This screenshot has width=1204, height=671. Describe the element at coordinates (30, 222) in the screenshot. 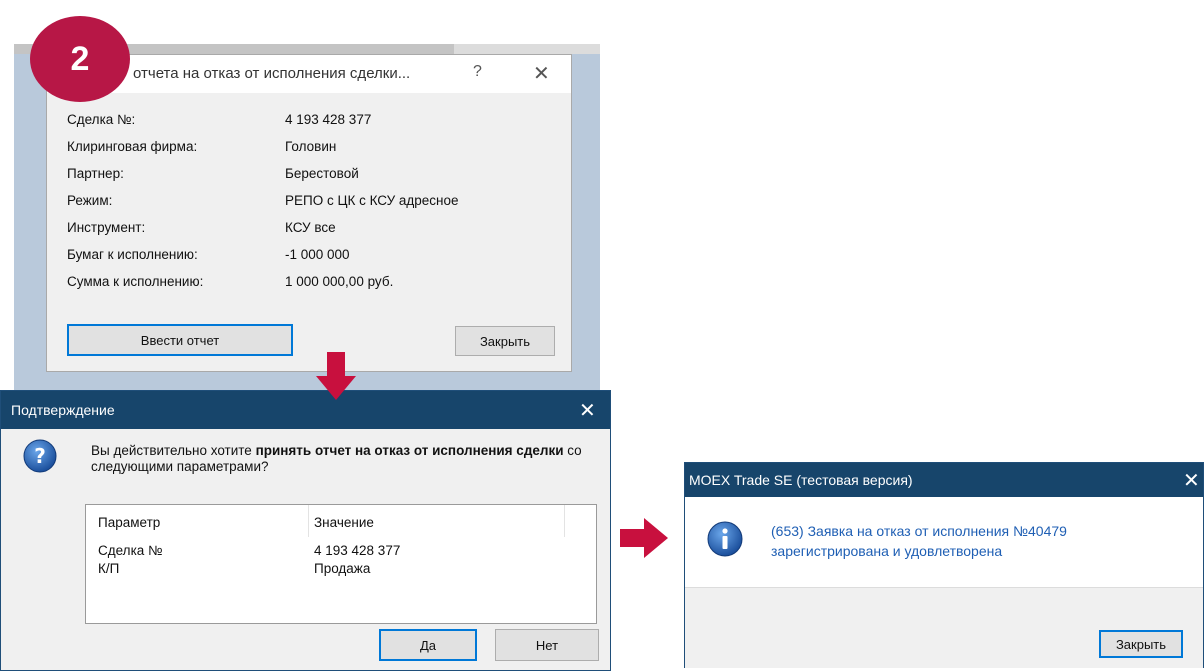

I see `background-app-left` at that location.